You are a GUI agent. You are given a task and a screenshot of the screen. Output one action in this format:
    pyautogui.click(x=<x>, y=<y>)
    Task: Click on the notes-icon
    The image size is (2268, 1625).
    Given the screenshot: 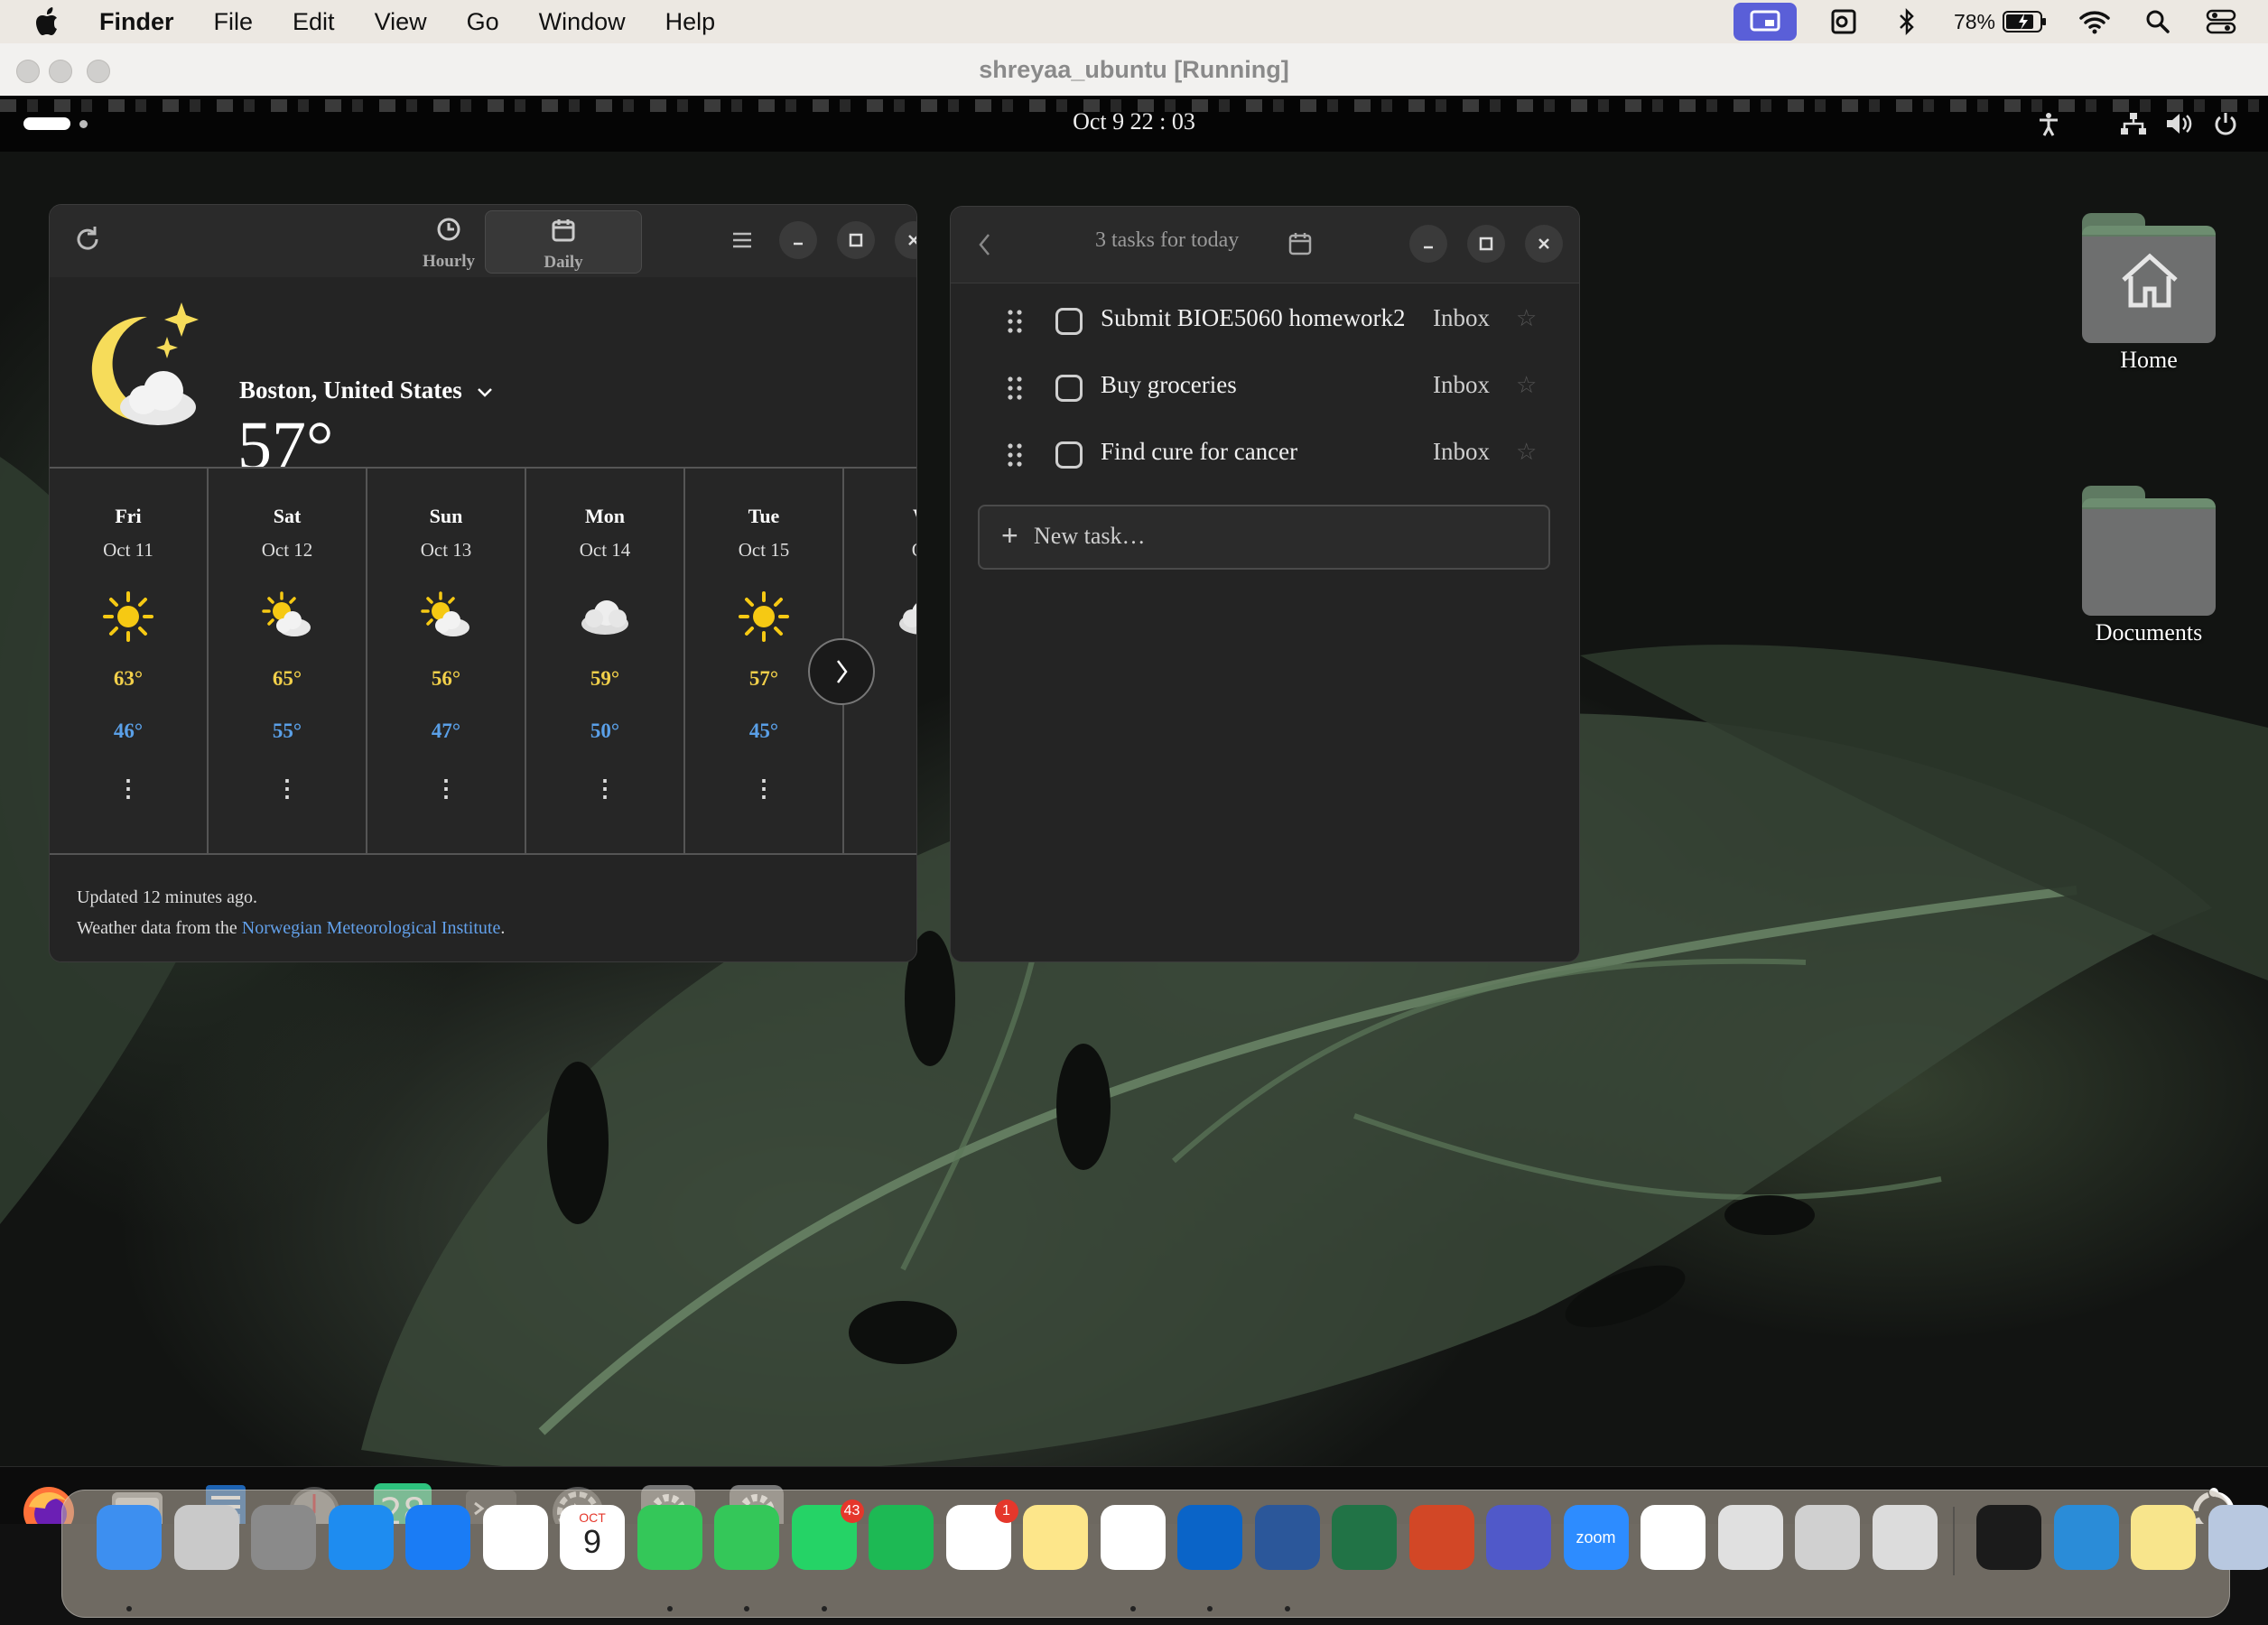 What is the action you would take?
    pyautogui.click(x=1055, y=1537)
    